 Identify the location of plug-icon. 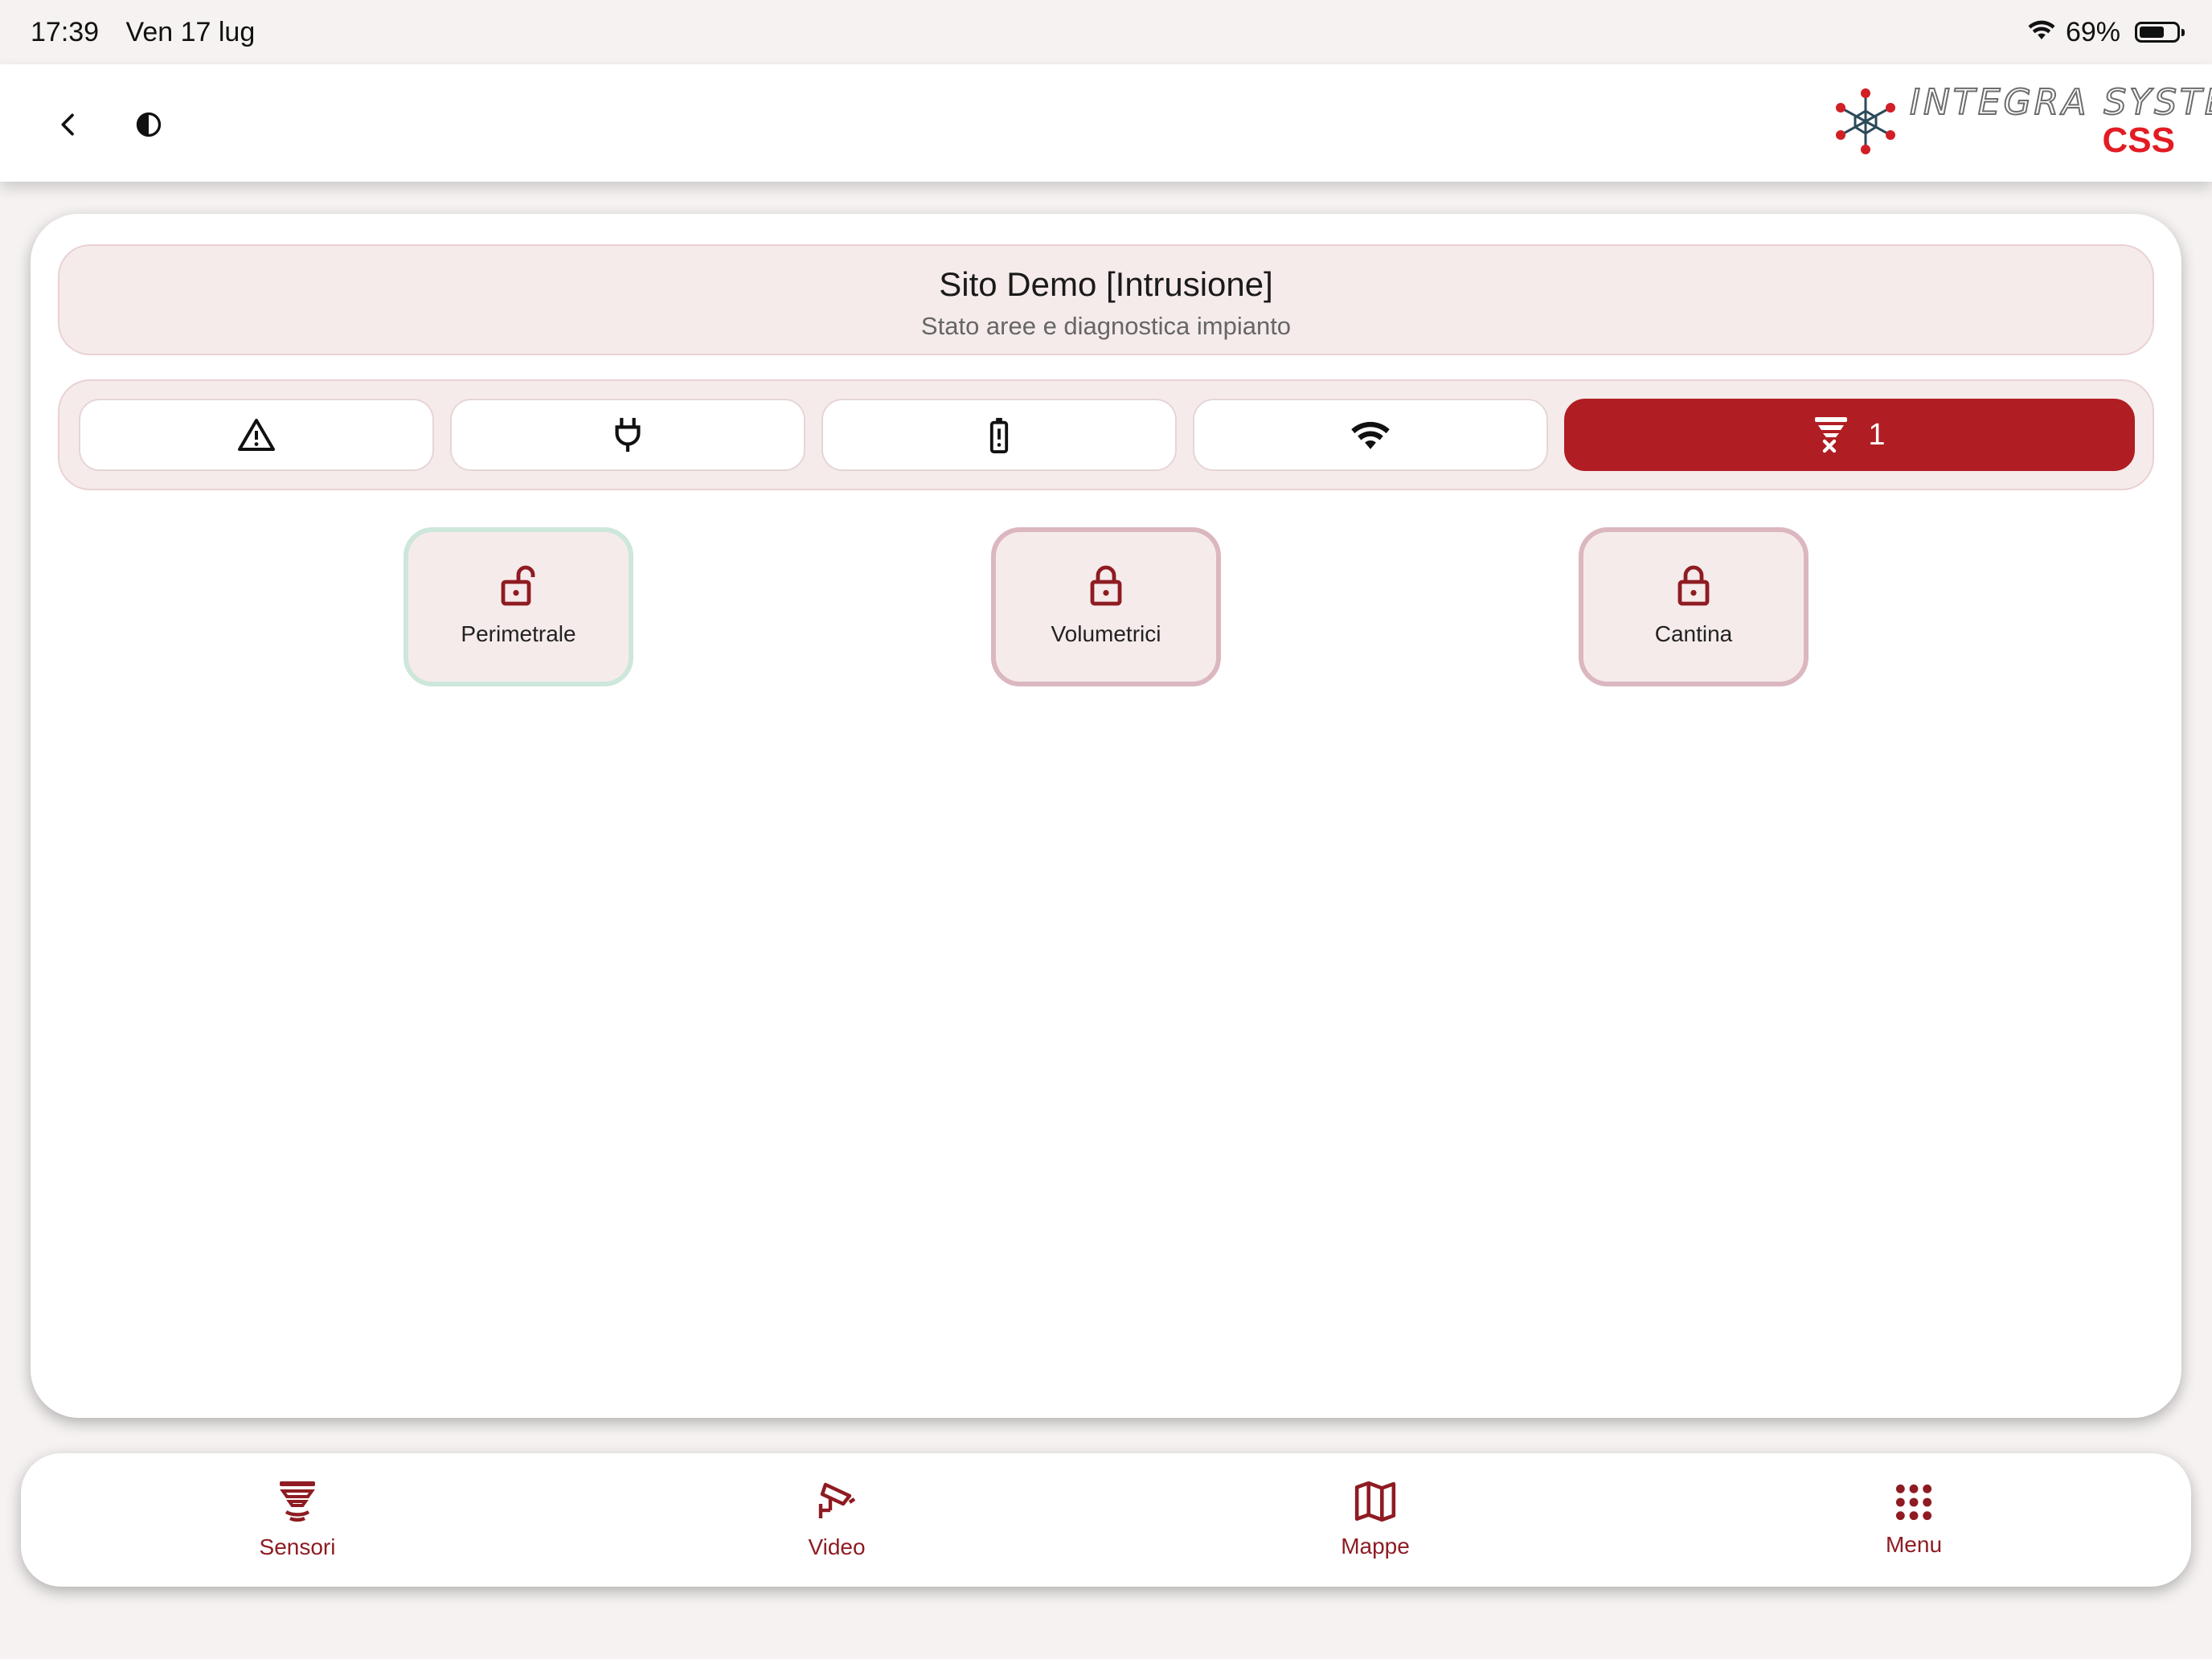
(628, 435).